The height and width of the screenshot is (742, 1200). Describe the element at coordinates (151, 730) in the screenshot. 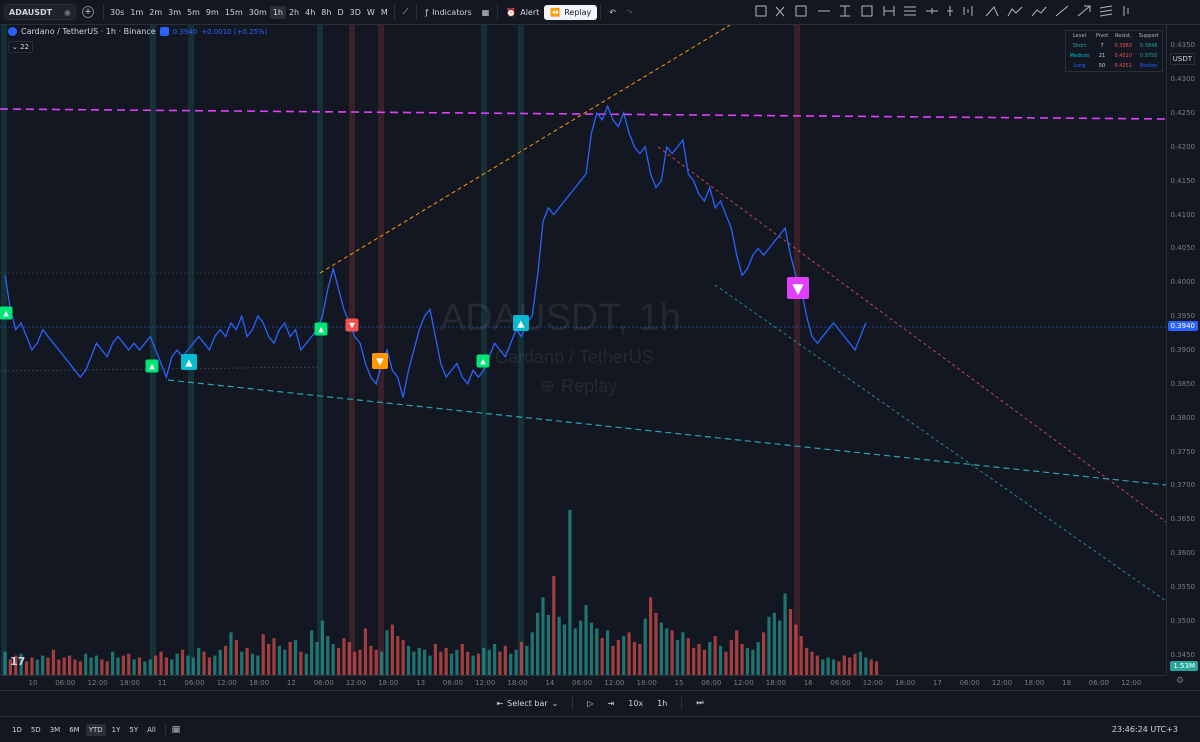

I see `range-All: All` at that location.